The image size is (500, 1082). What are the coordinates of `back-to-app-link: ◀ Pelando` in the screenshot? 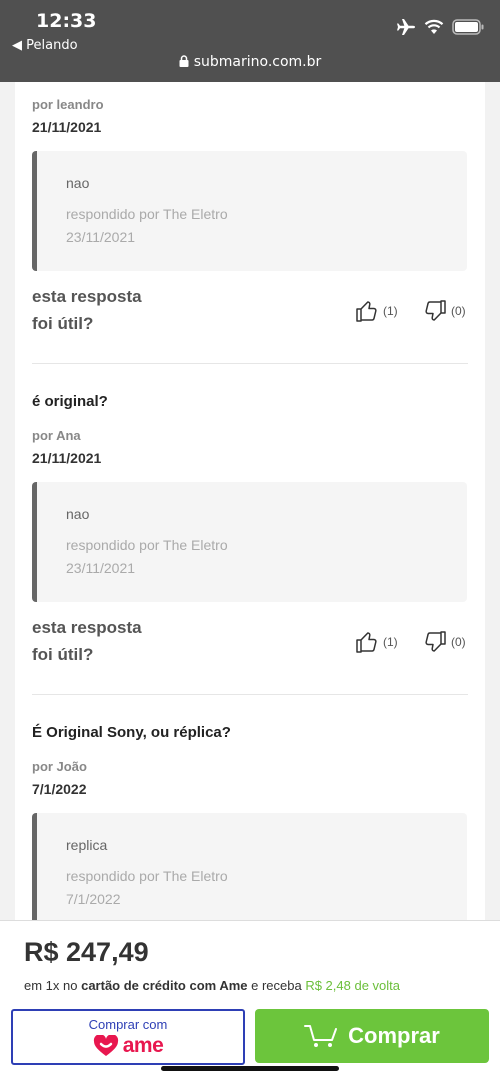 It's located at (45, 45).